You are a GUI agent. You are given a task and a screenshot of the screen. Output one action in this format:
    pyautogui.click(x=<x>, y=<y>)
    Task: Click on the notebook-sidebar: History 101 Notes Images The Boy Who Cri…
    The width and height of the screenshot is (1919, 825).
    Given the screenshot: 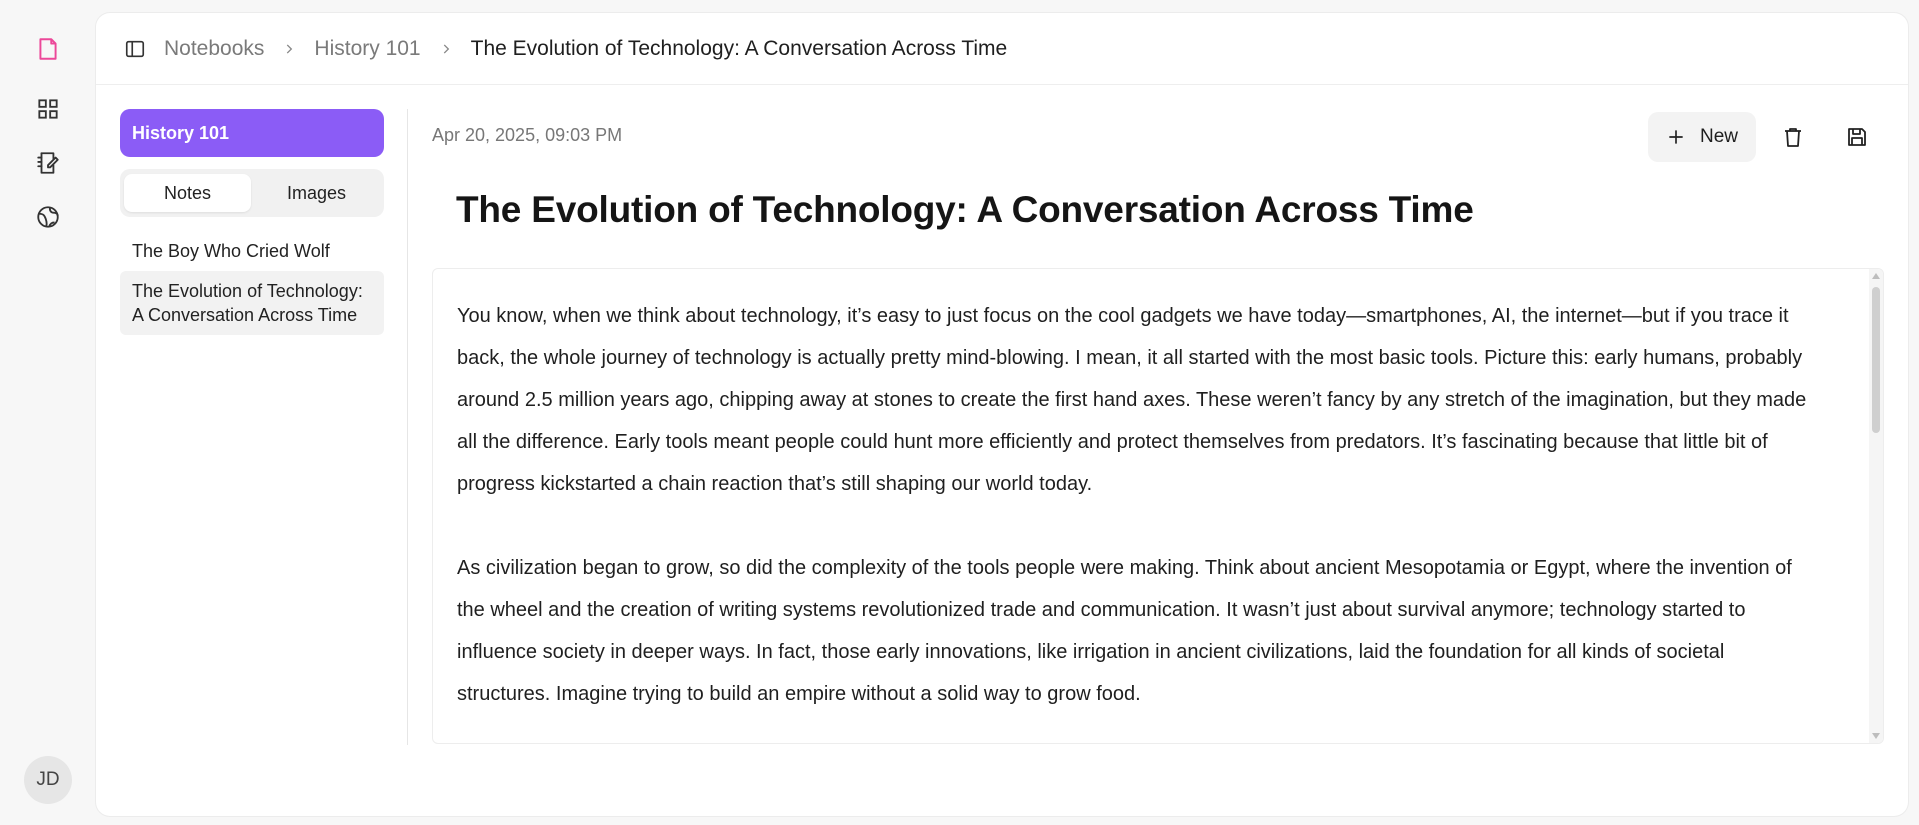 What is the action you would take?
    pyautogui.click(x=252, y=222)
    